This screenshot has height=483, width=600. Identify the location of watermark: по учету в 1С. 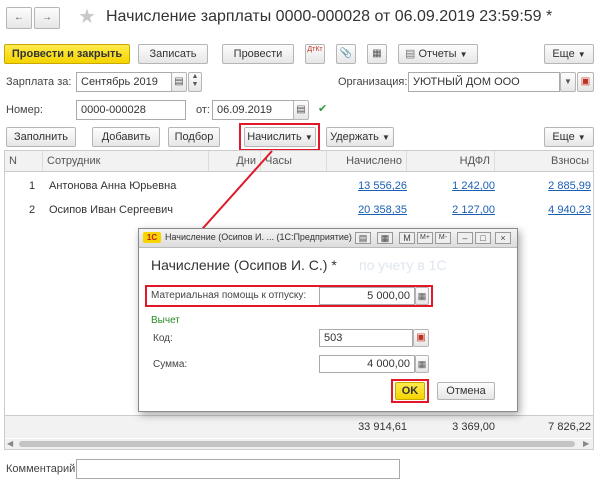
(403, 265).